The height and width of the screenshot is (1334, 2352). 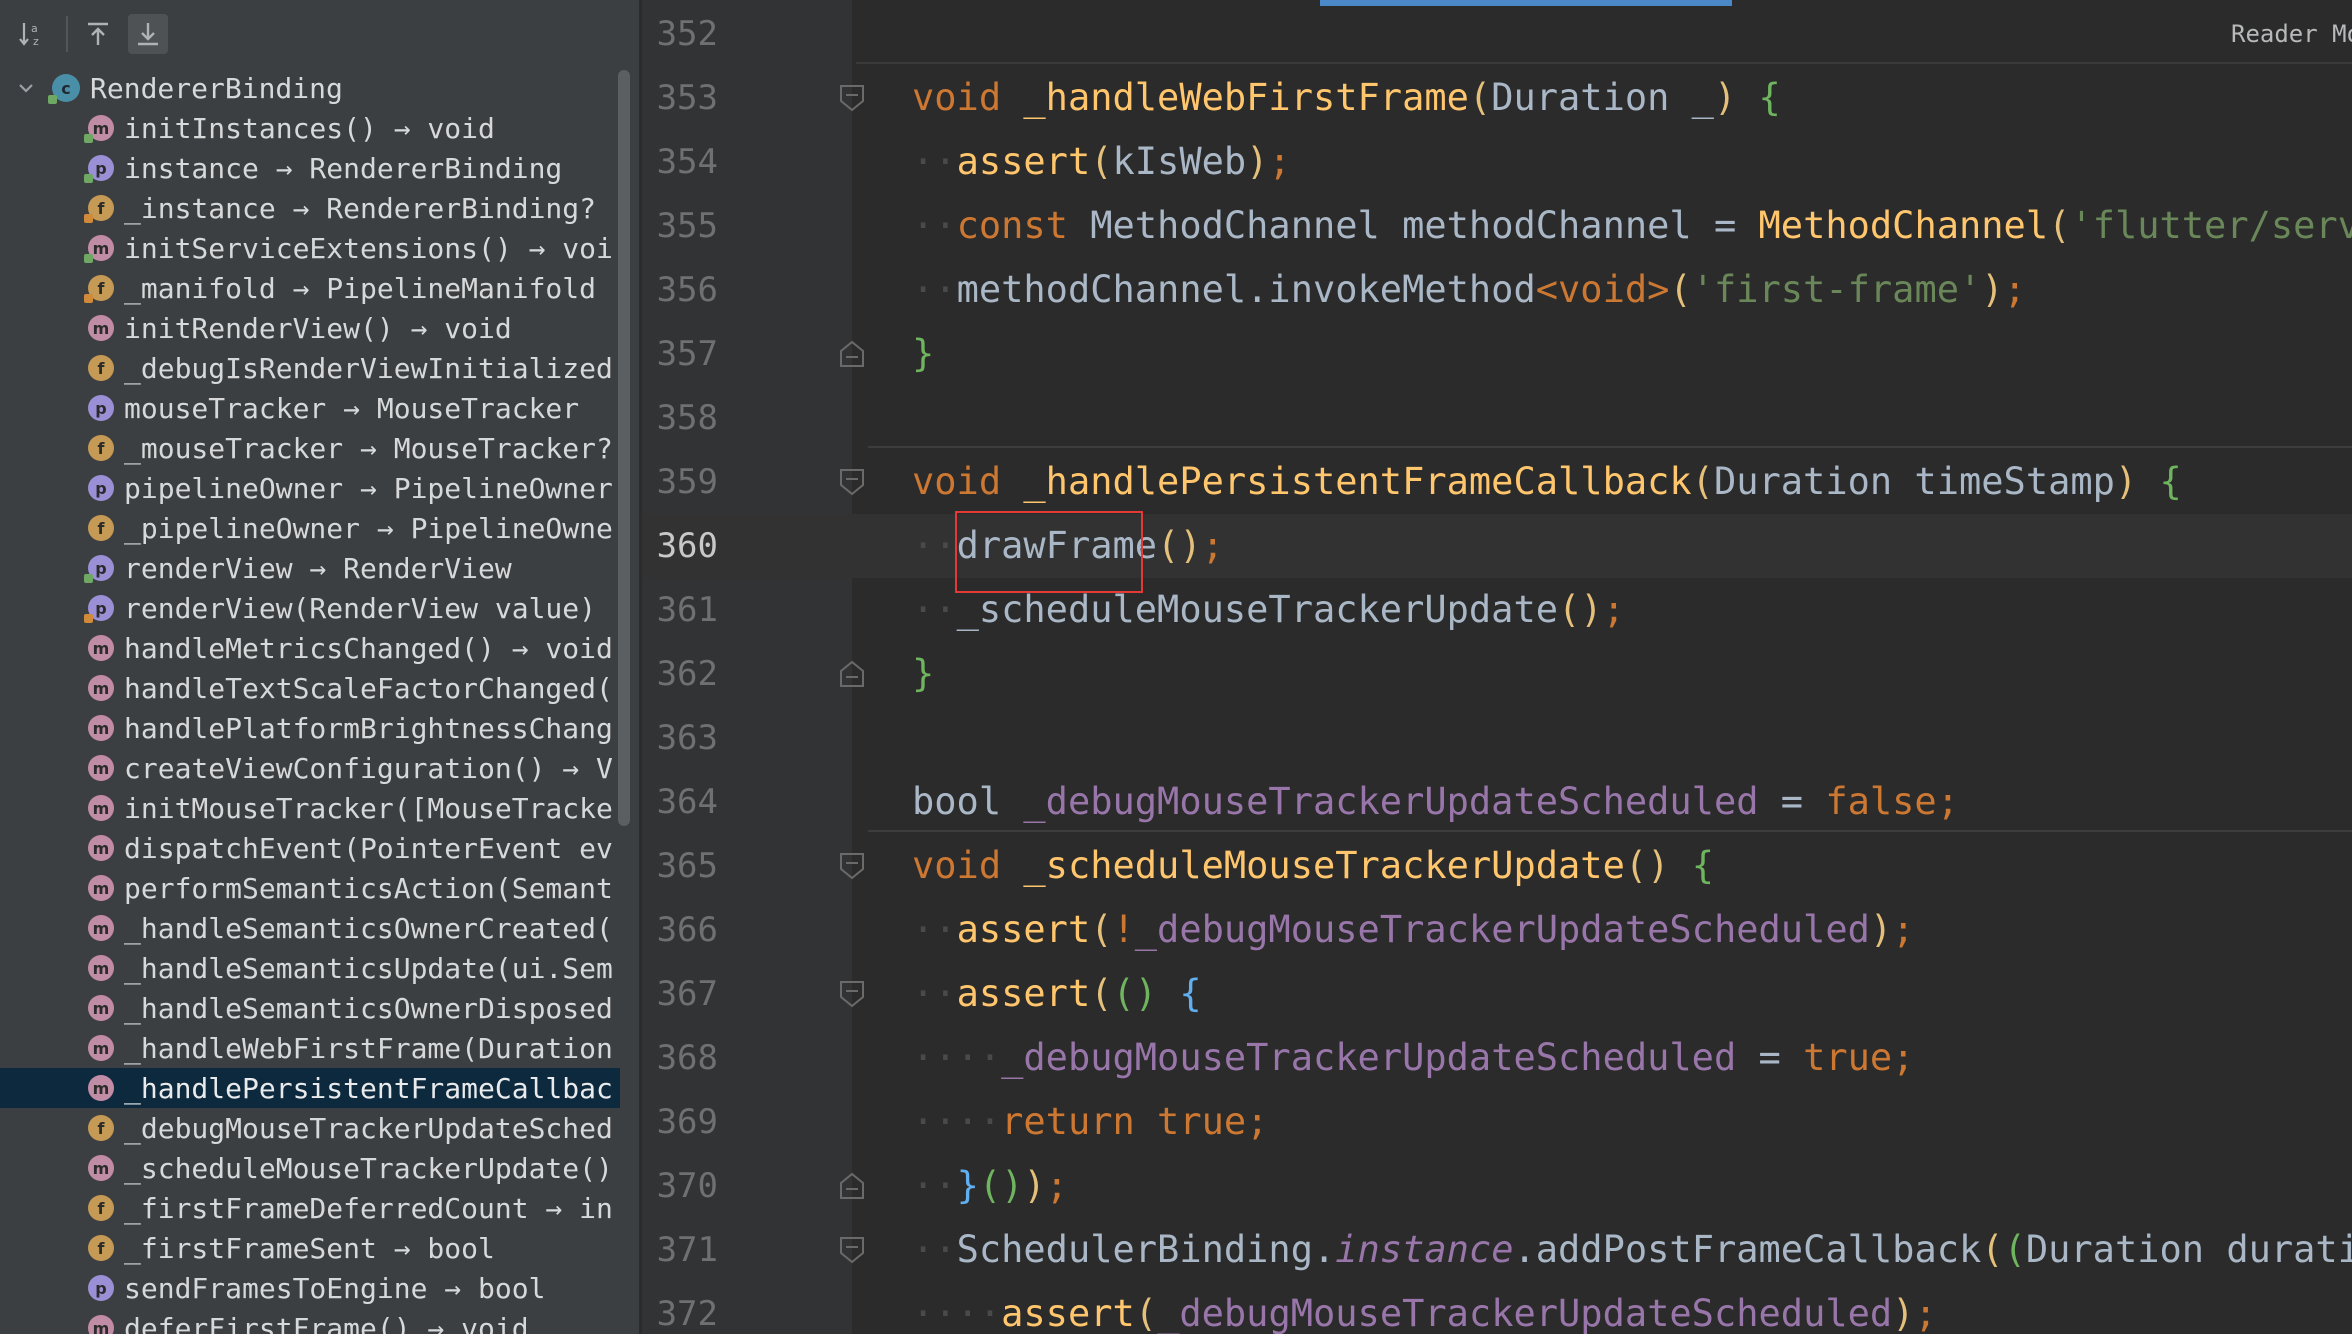 What do you see at coordinates (368, 1168) in the screenshot?
I see `tree-item-label: _scheduleMouseTrackerUpdate()` at bounding box center [368, 1168].